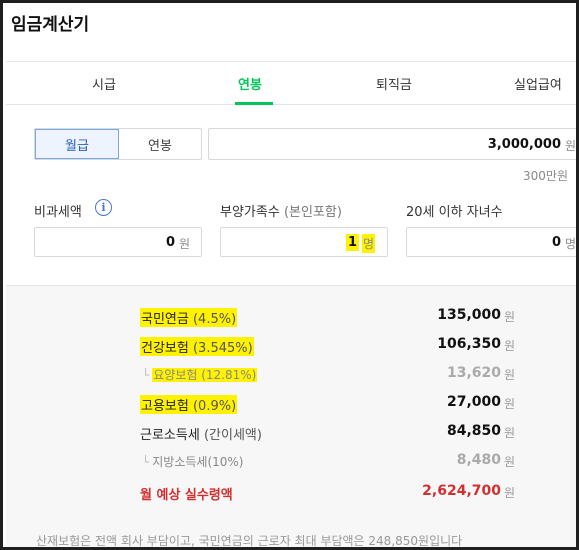  I want to click on deduction-row-local-tax: └ 지방소득세(10%) 8,480 원, so click(291, 462).